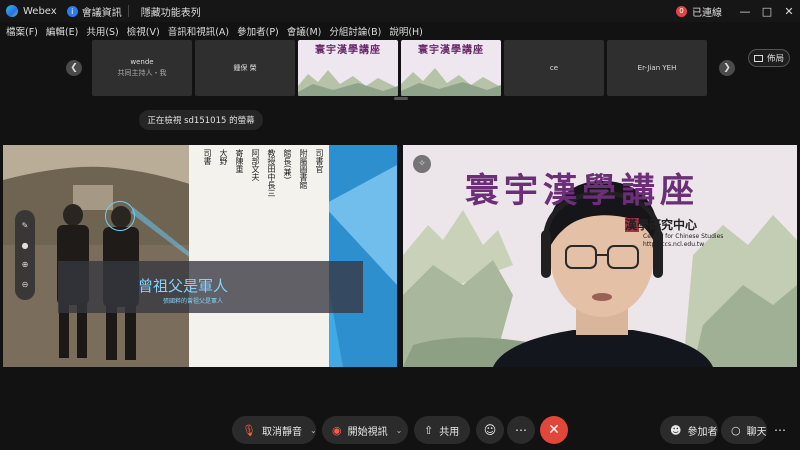 The image size is (800, 450). What do you see at coordinates (554, 430) in the screenshot?
I see `leave-meeting-icon: ✕` at bounding box center [554, 430].